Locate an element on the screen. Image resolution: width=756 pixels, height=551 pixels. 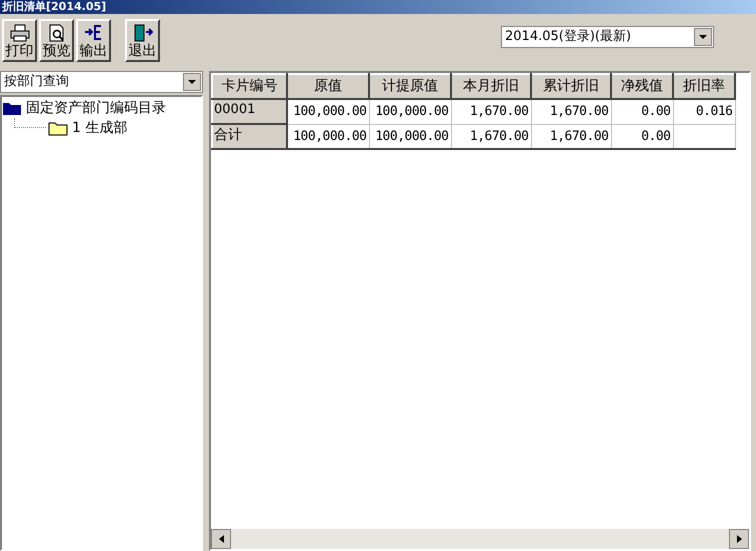
toolbar-button: 输出 is located at coordinates (93, 40).